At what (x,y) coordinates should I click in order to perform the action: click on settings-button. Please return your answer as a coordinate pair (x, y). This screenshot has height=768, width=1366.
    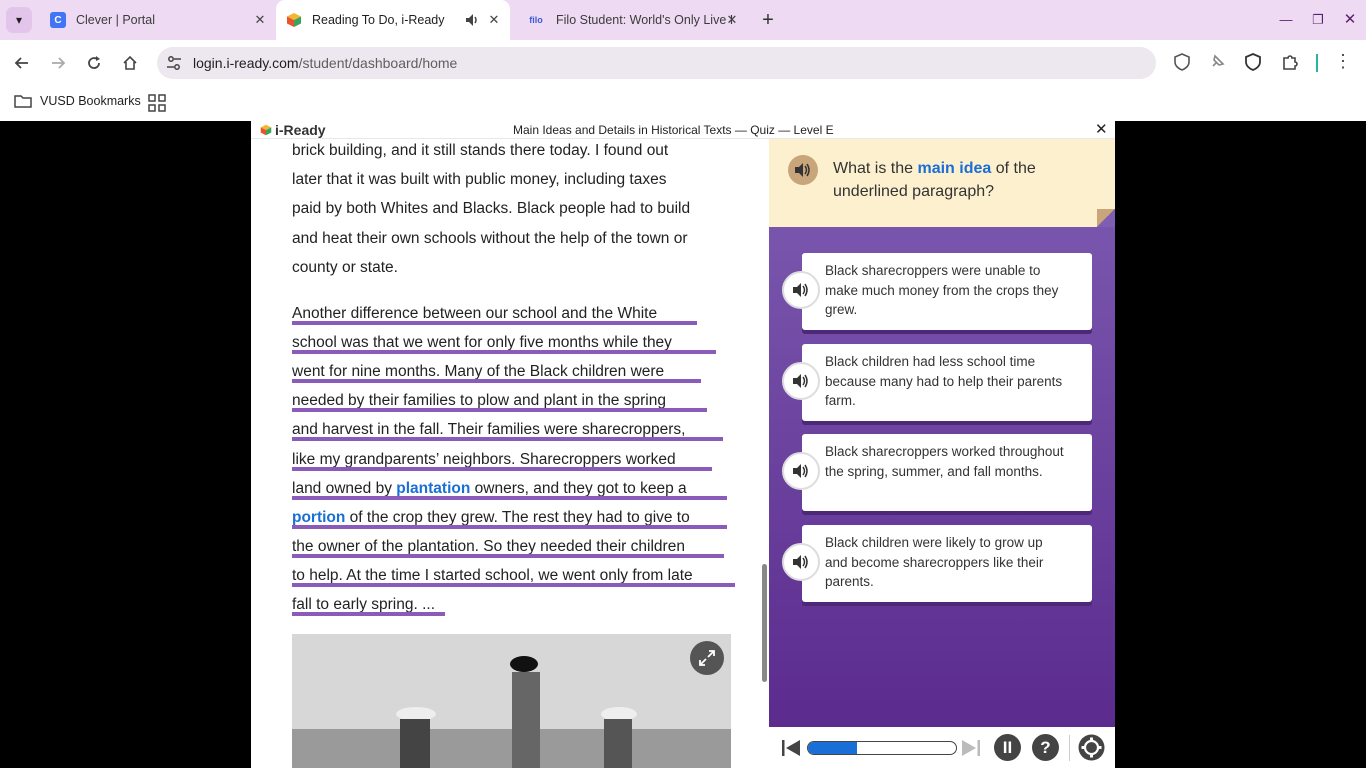
    Looking at the image, I should click on (1091, 747).